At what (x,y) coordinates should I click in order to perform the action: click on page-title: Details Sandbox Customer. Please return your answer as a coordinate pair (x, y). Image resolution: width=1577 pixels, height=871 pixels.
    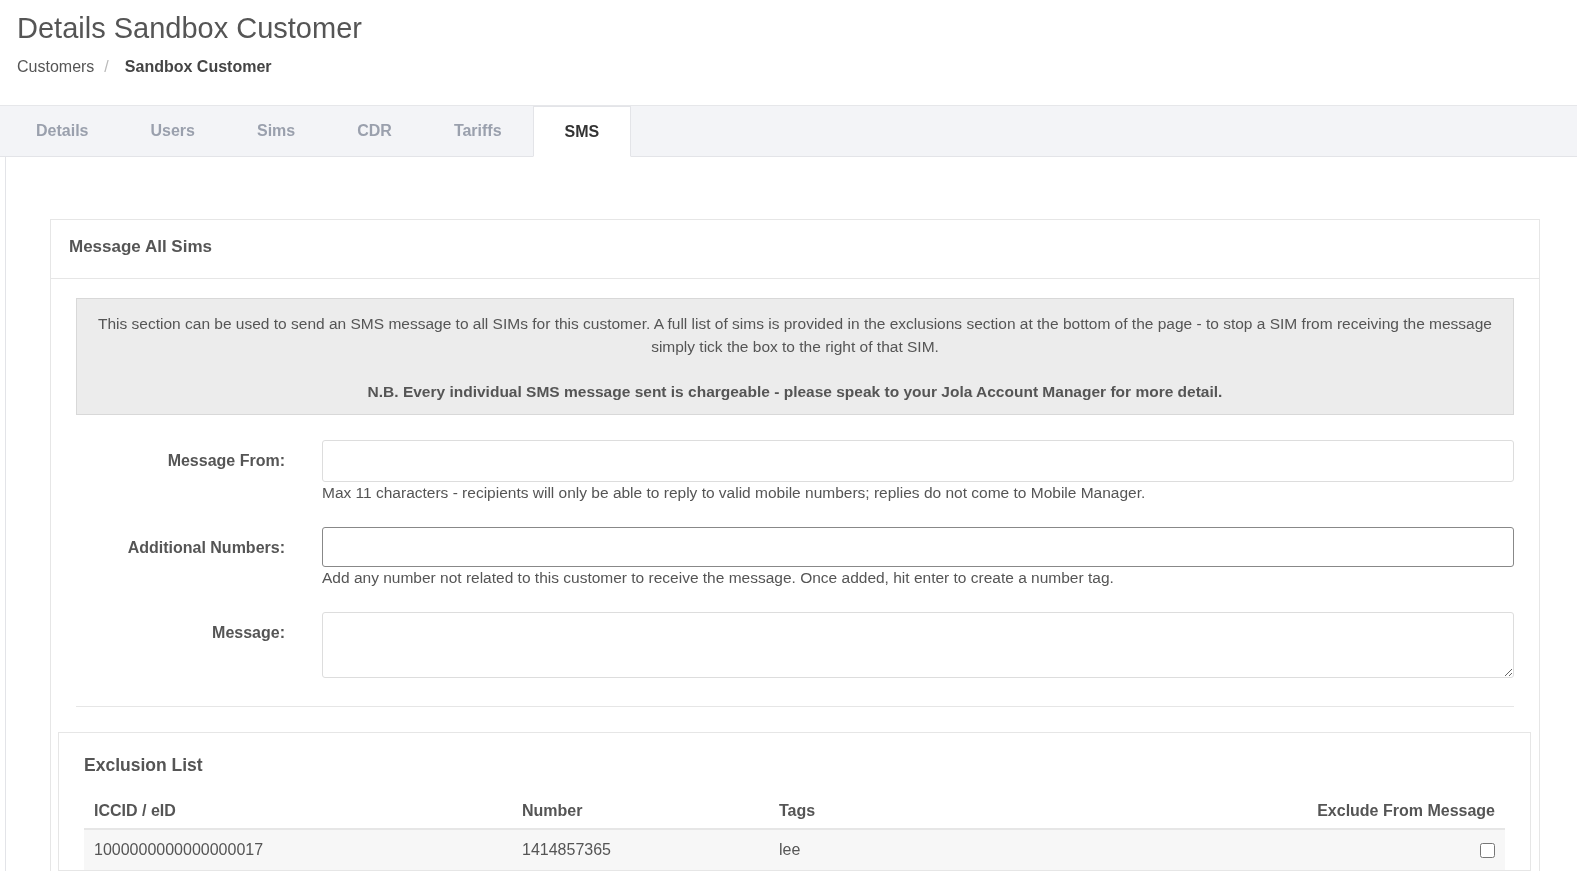
    Looking at the image, I should click on (190, 28).